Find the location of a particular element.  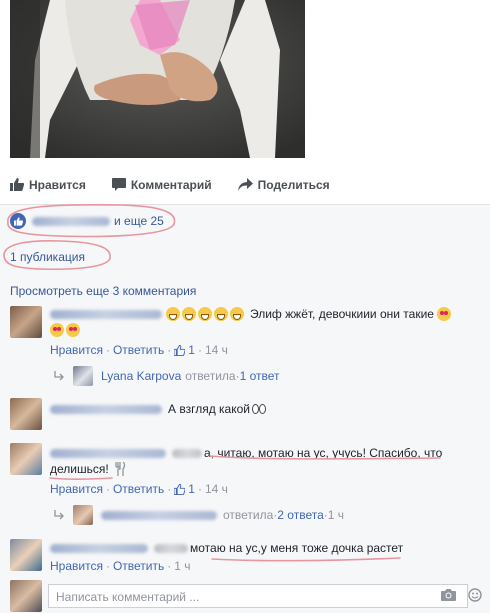

comment-text: А взгляд какой is located at coordinates (158, 409).